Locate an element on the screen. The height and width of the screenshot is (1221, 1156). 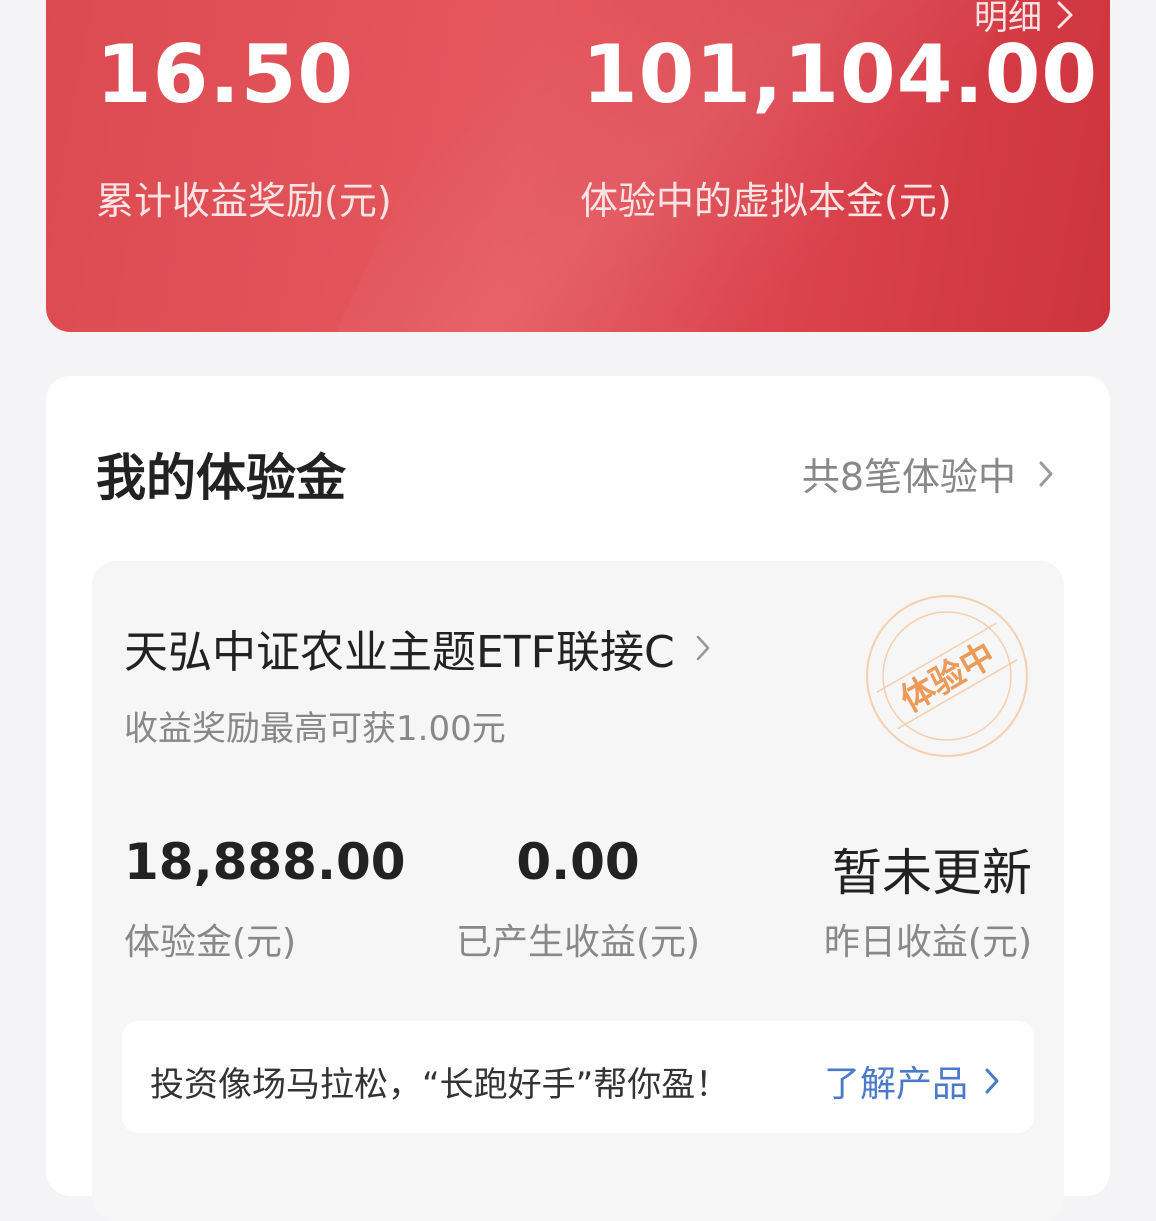
promo-banner: 投资像场马拉松，“长跑好手”帮你盈！ 了解产品 is located at coordinates (578, 1077).